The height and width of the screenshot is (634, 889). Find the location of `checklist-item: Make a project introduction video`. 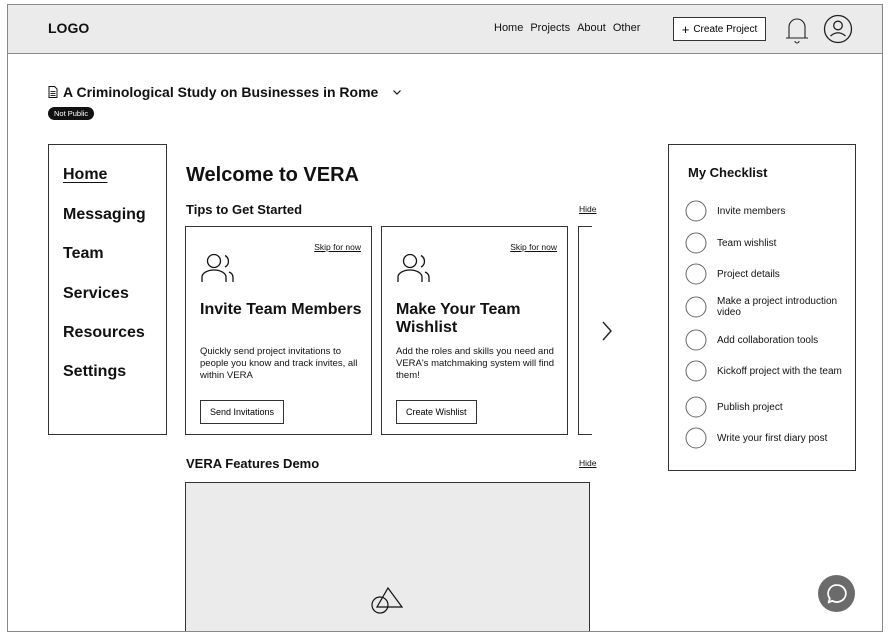

checklist-item: Make a project introduction video is located at coordinates (763, 307).